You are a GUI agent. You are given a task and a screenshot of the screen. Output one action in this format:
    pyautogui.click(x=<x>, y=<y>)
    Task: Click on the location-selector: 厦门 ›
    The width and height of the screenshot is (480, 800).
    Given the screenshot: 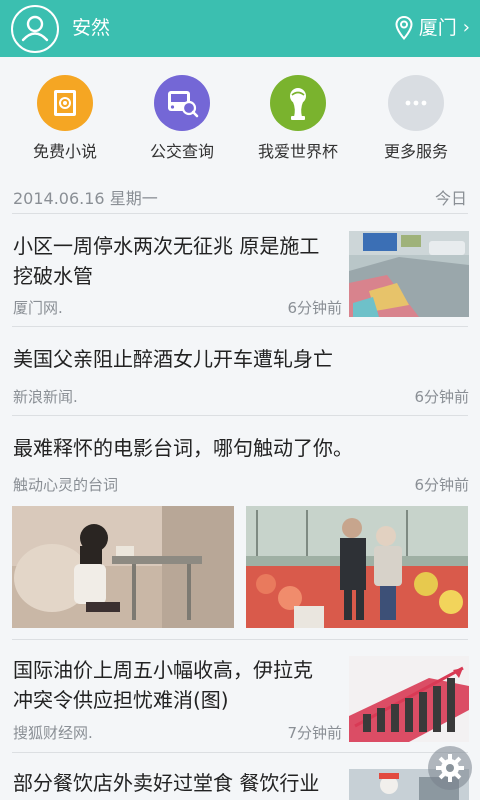 What is the action you would take?
    pyautogui.click(x=432, y=28)
    